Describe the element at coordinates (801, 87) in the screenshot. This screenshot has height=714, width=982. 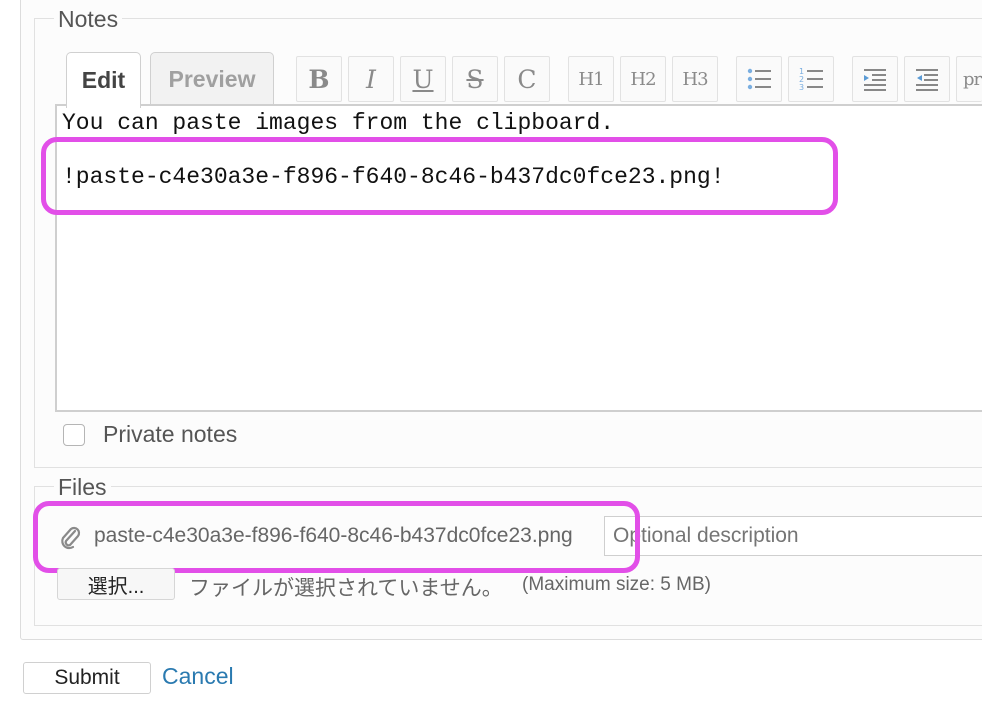
I see `svg-text: 3` at that location.